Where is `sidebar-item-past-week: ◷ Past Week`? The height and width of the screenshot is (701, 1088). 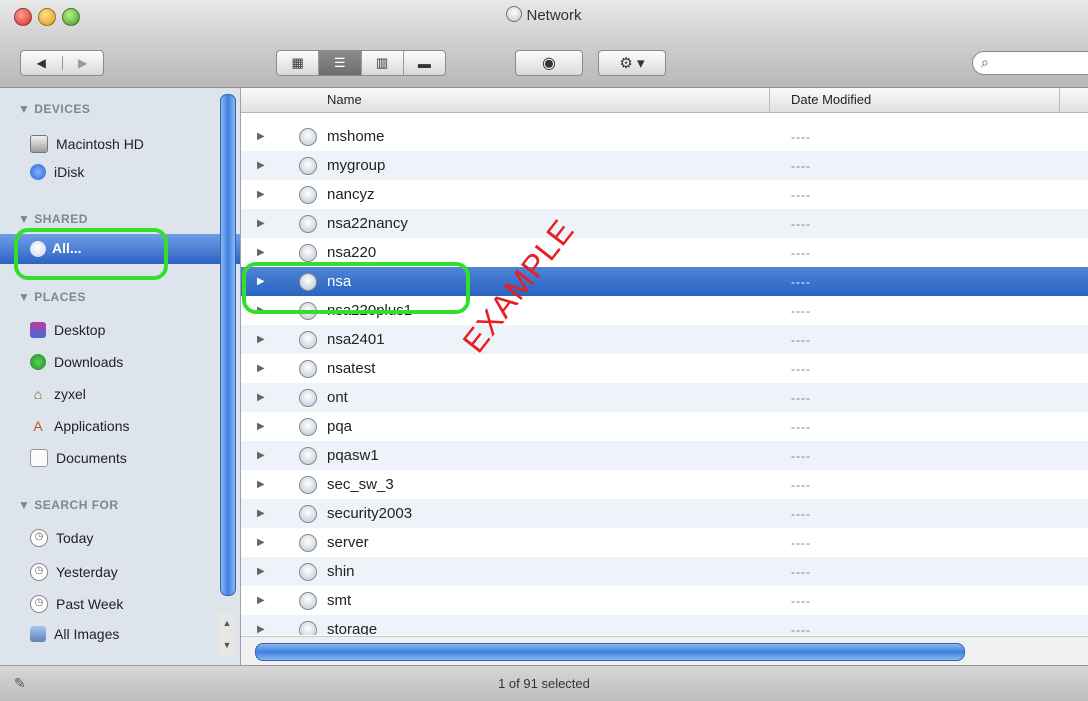 sidebar-item-past-week: ◷ Past Week is located at coordinates (125, 604).